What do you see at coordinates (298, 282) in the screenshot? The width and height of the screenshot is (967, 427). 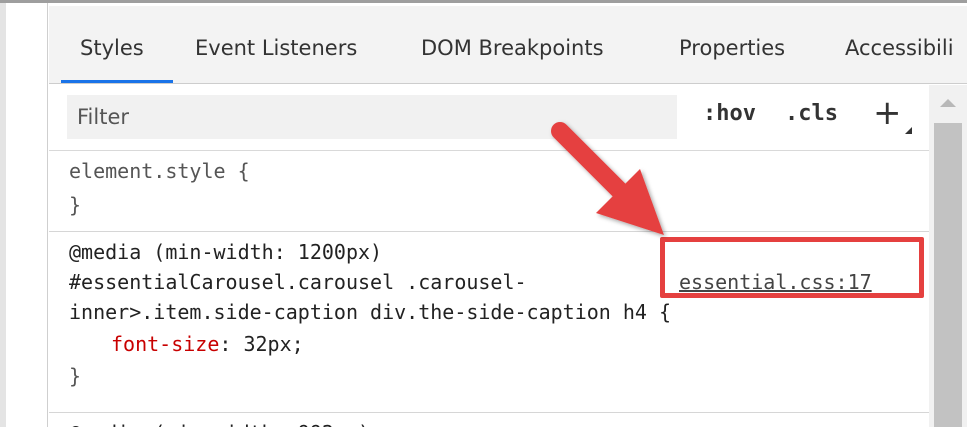 I see `selector-line-1: #essentialCarousel.carousel .carousel-` at bounding box center [298, 282].